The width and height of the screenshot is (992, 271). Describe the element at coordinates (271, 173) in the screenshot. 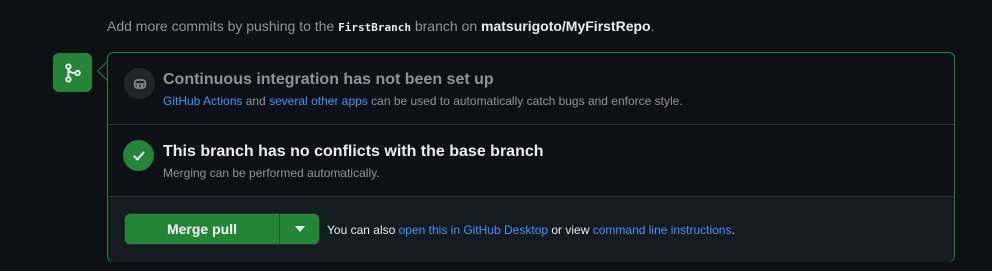

I see `conflicts-description: Merging can be performed automatically.` at that location.